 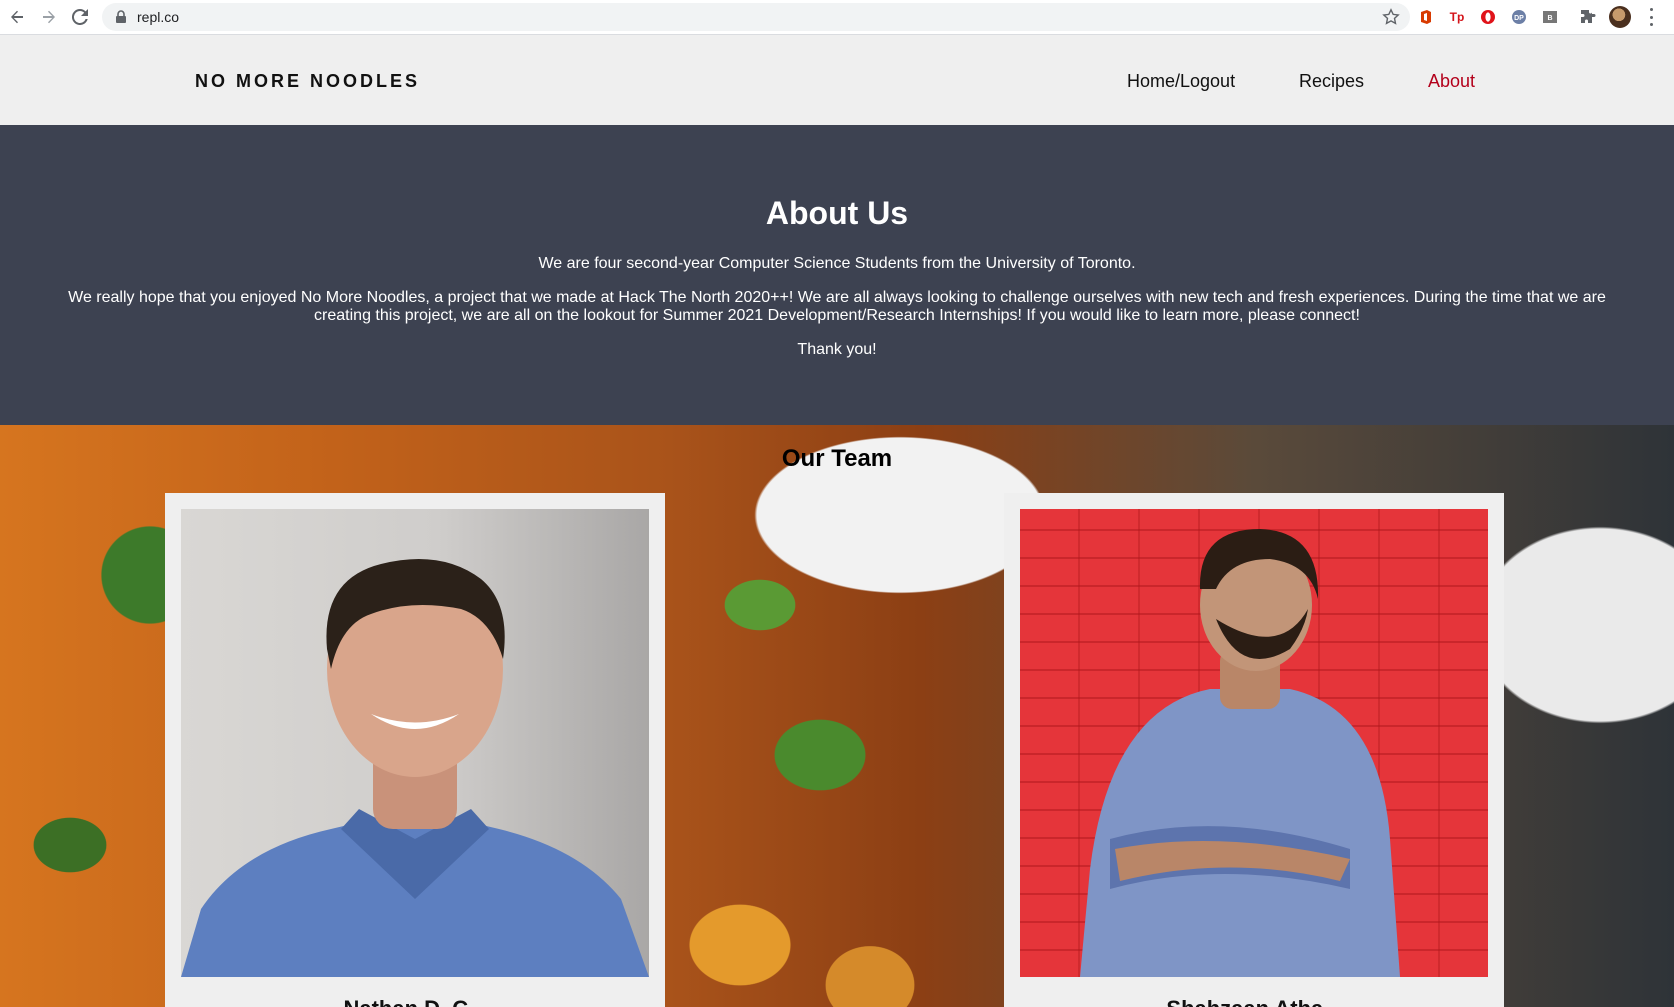 I want to click on bx-icon: B, so click(x=1550, y=17).